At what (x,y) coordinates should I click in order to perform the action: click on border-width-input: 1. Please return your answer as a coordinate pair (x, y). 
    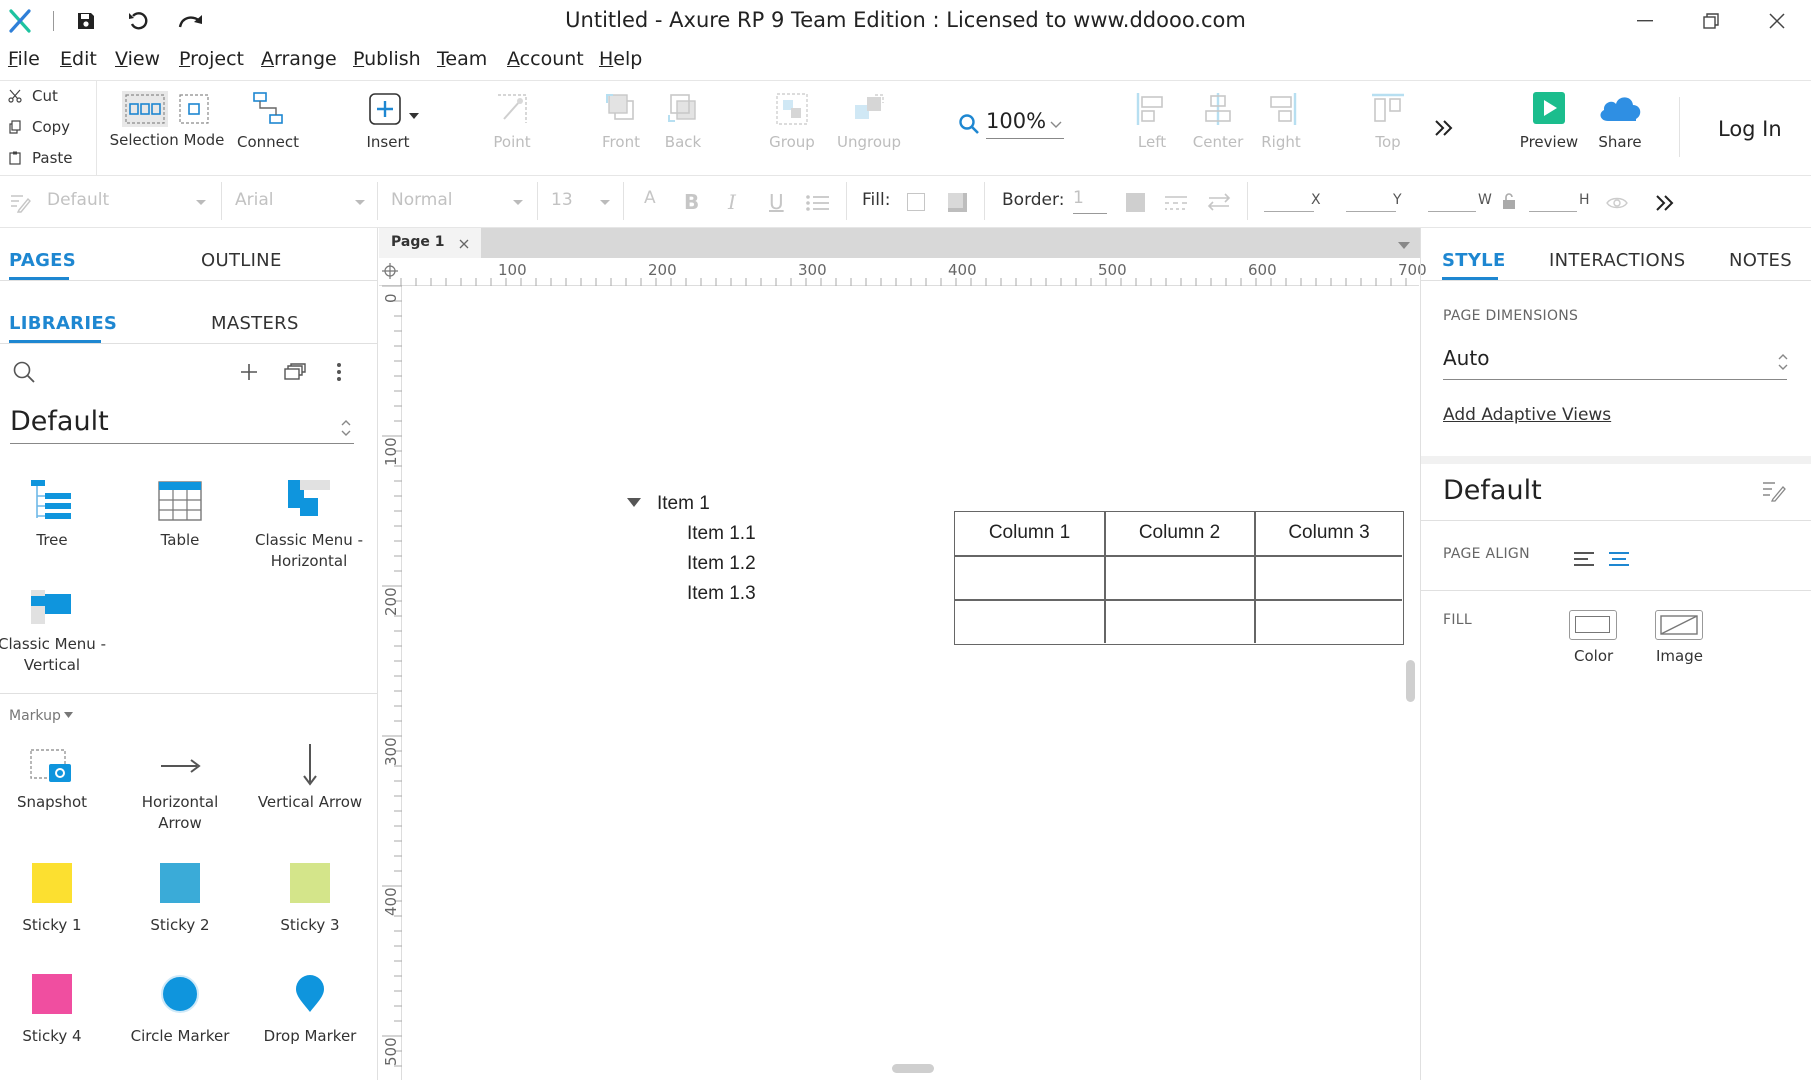
    Looking at the image, I should click on (1090, 201).